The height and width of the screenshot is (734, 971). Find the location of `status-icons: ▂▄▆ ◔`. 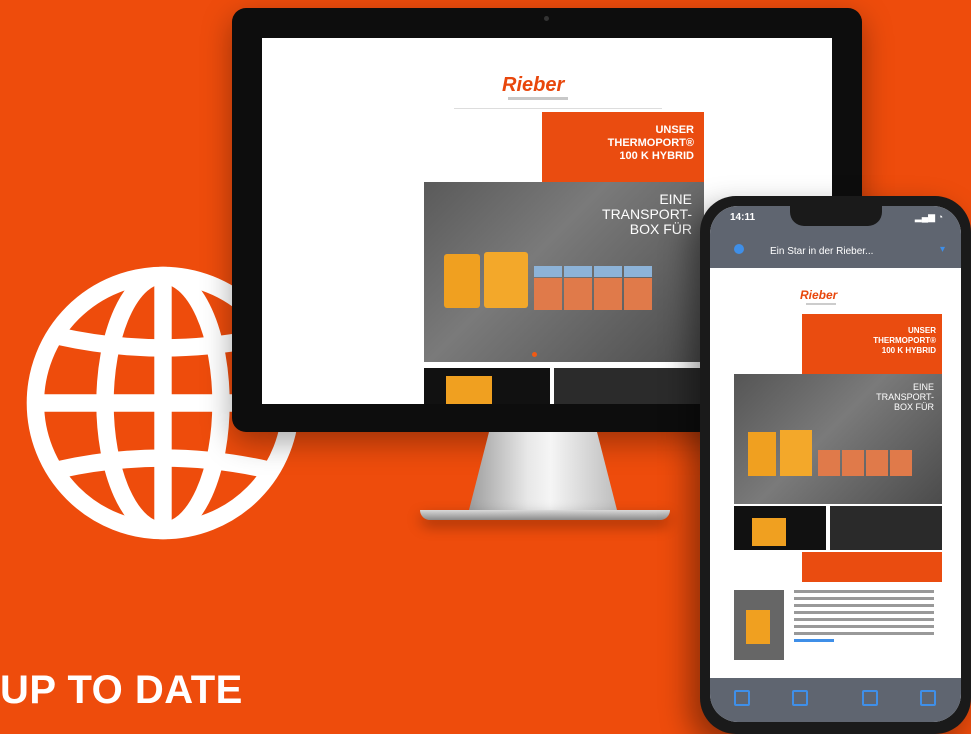

status-icons: ▂▄▆ ◔ is located at coordinates (928, 217).